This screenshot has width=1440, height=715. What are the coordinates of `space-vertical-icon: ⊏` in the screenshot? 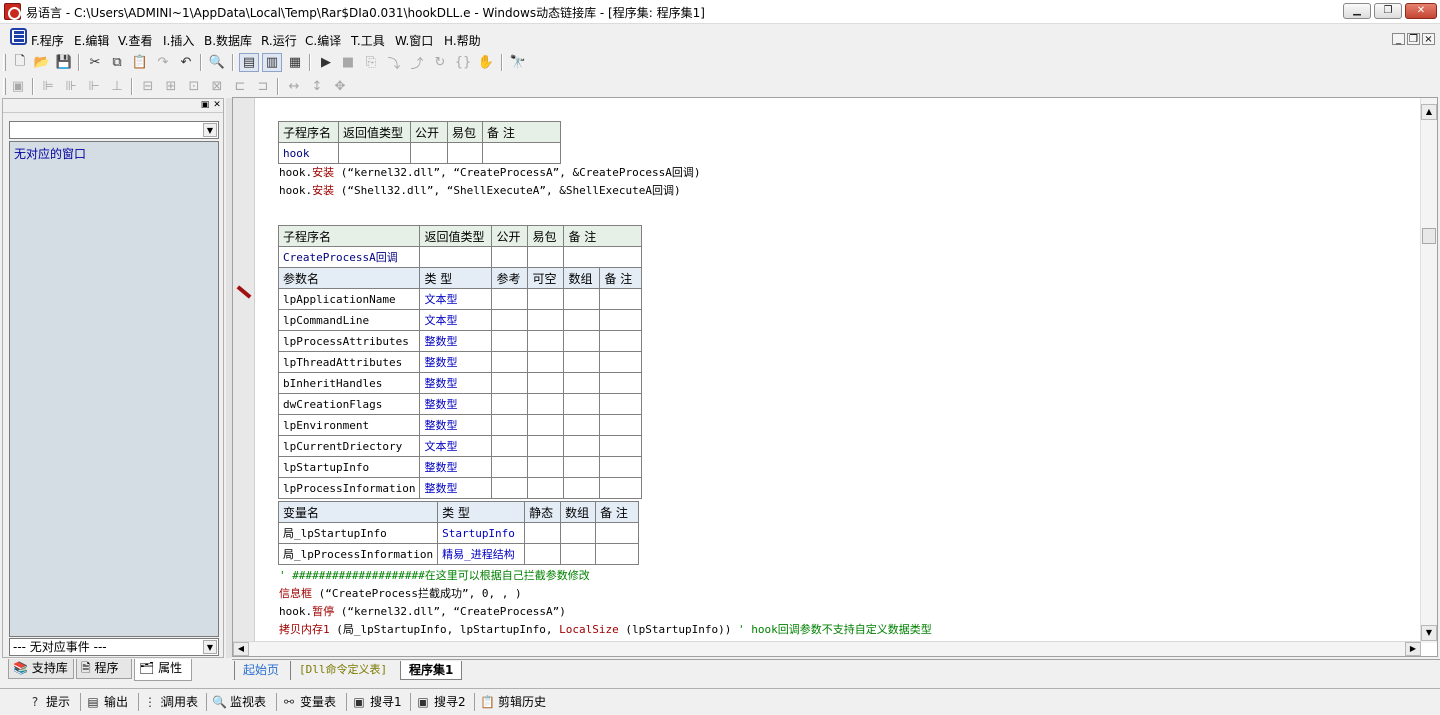 It's located at (240, 86).